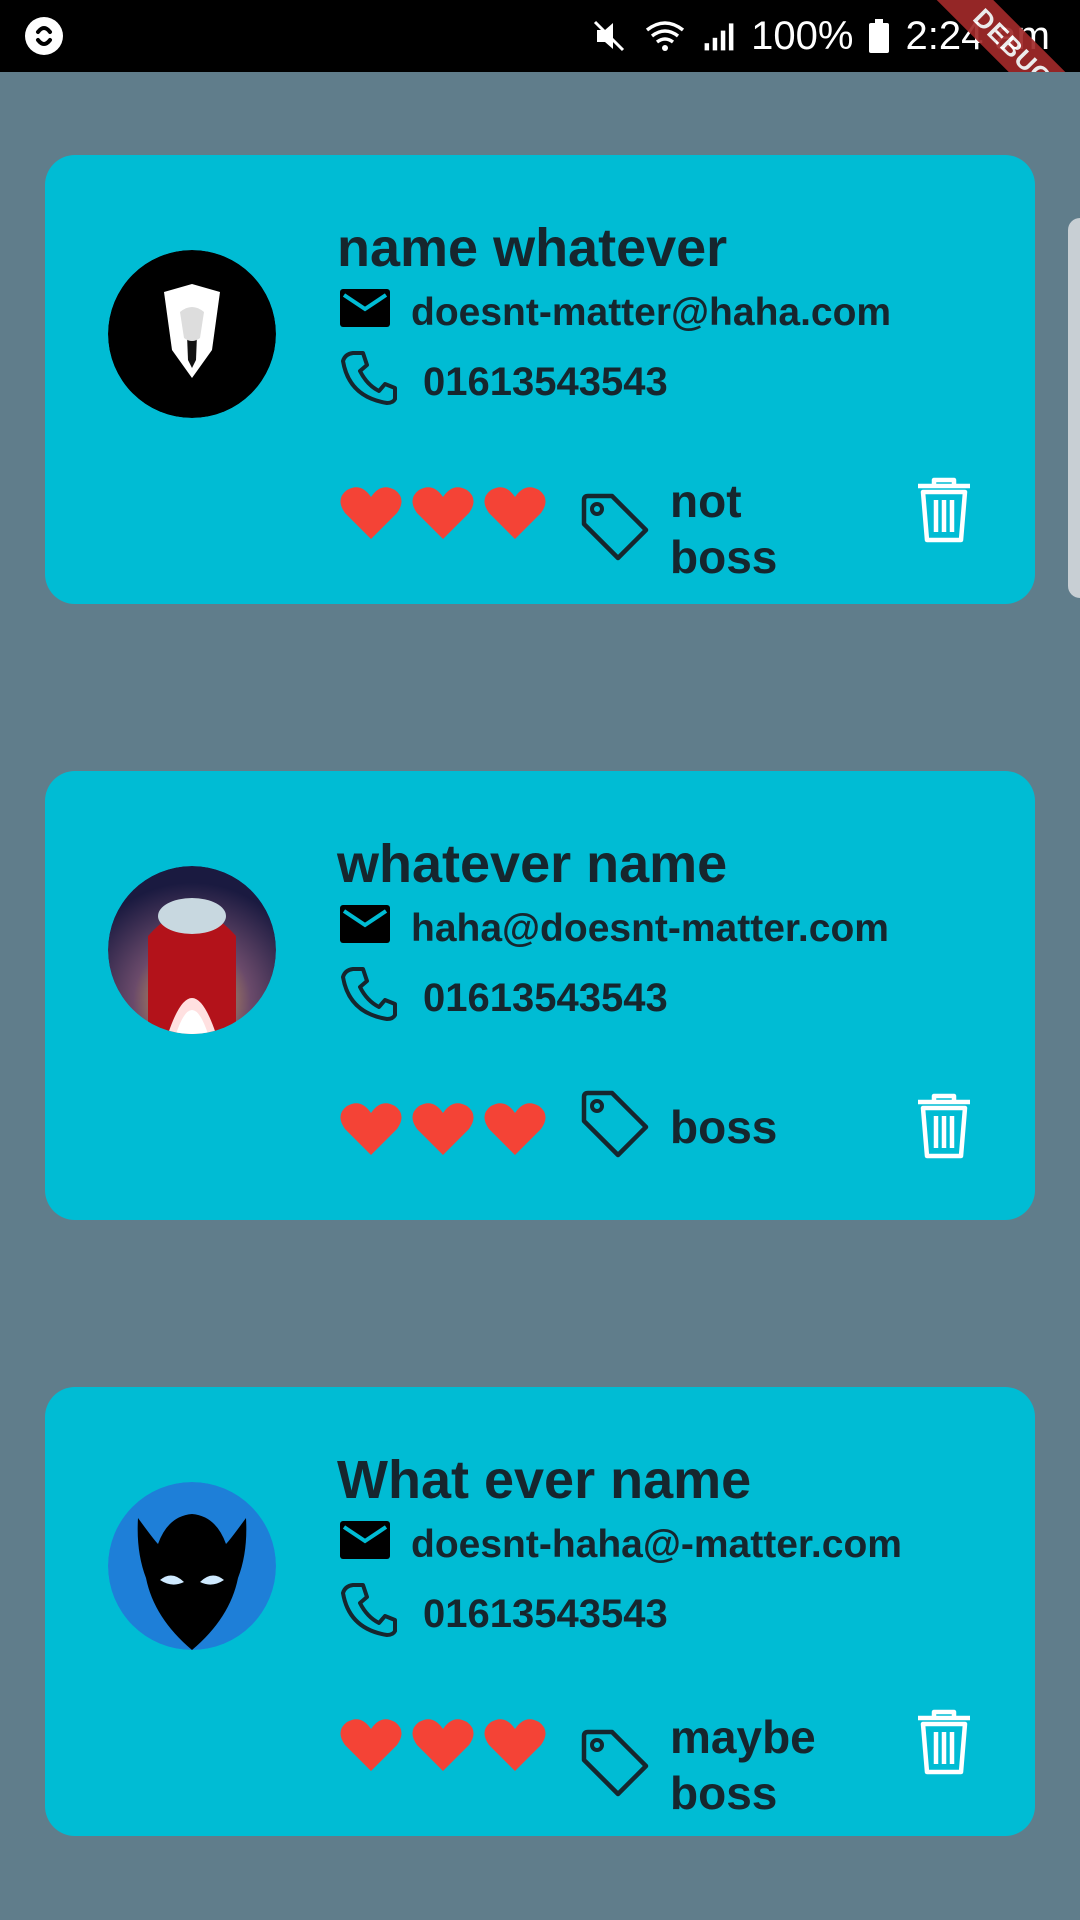  I want to click on status-bar: 100% 2:24 am DEBUG, so click(540, 36).